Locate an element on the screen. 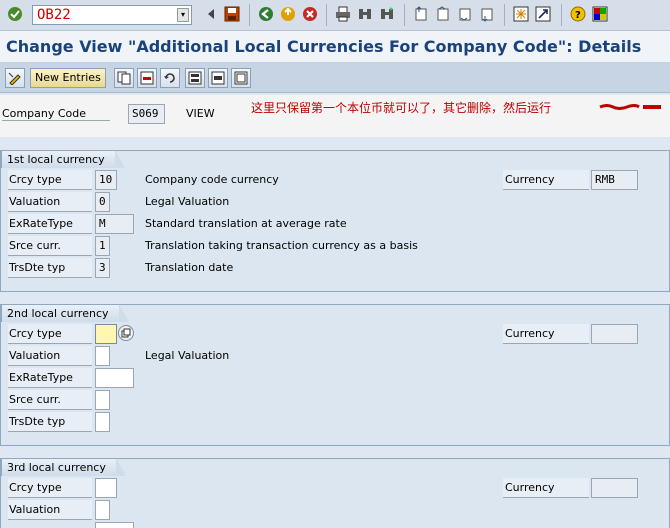  valuation-field: 0 is located at coordinates (102, 202).